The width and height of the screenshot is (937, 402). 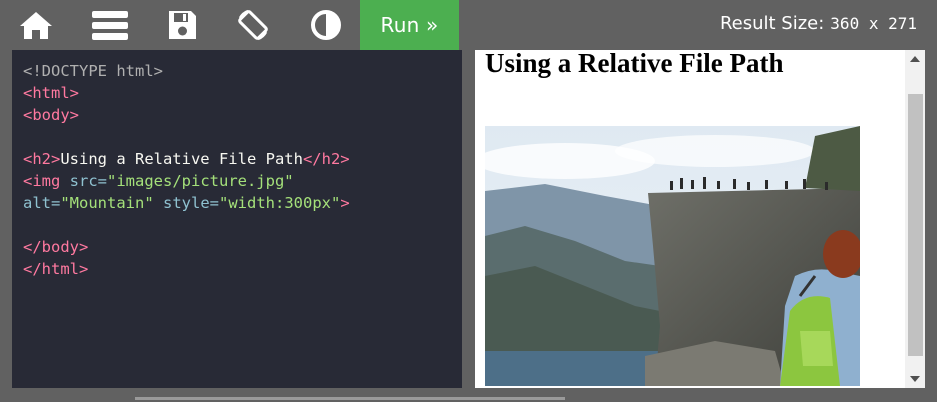 I want to click on rotate-icon, so click(x=253, y=25).